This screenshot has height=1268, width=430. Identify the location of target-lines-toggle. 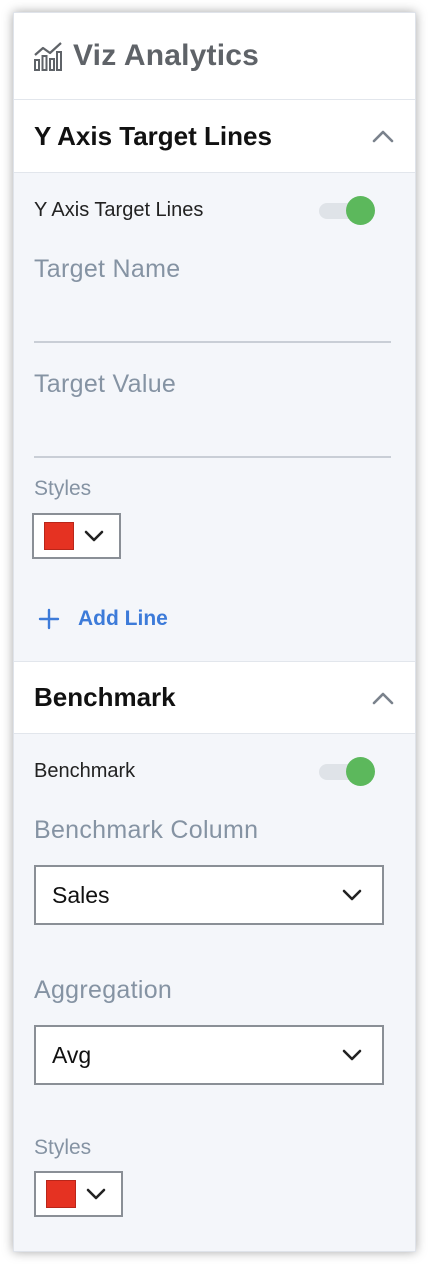
(347, 210).